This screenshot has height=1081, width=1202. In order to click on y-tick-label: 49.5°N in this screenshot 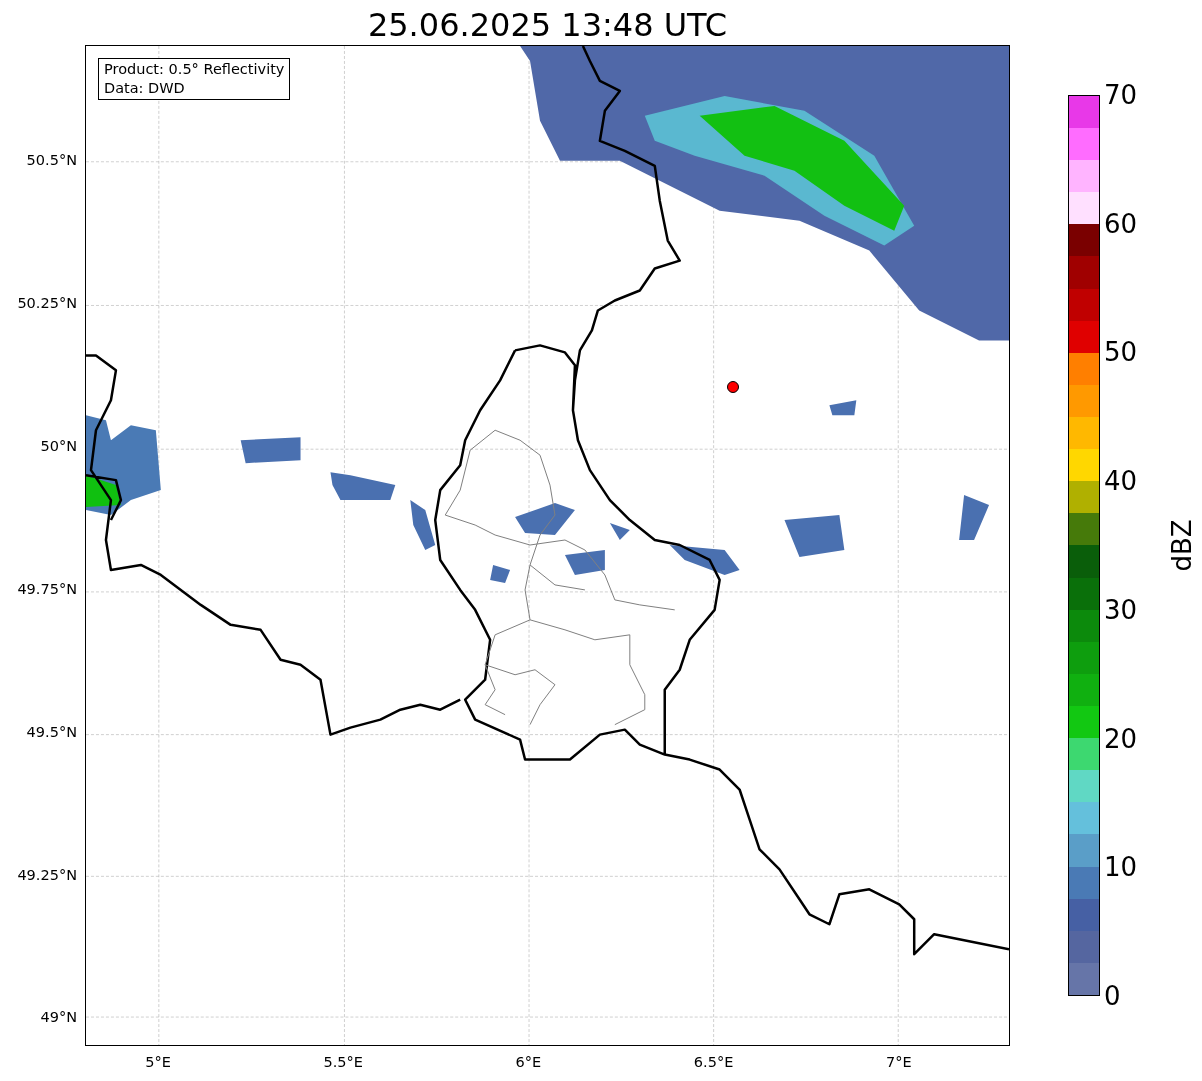, I will do `click(51, 732)`.